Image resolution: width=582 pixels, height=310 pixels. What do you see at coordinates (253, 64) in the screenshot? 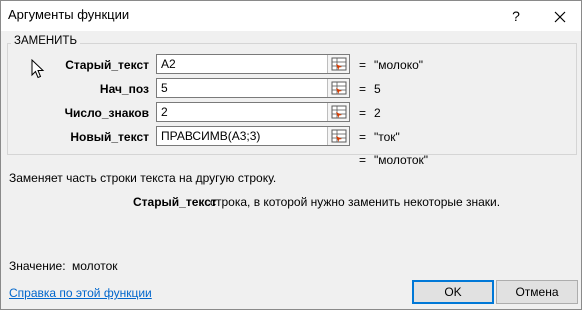
I see `arg-input-old-text: A2` at bounding box center [253, 64].